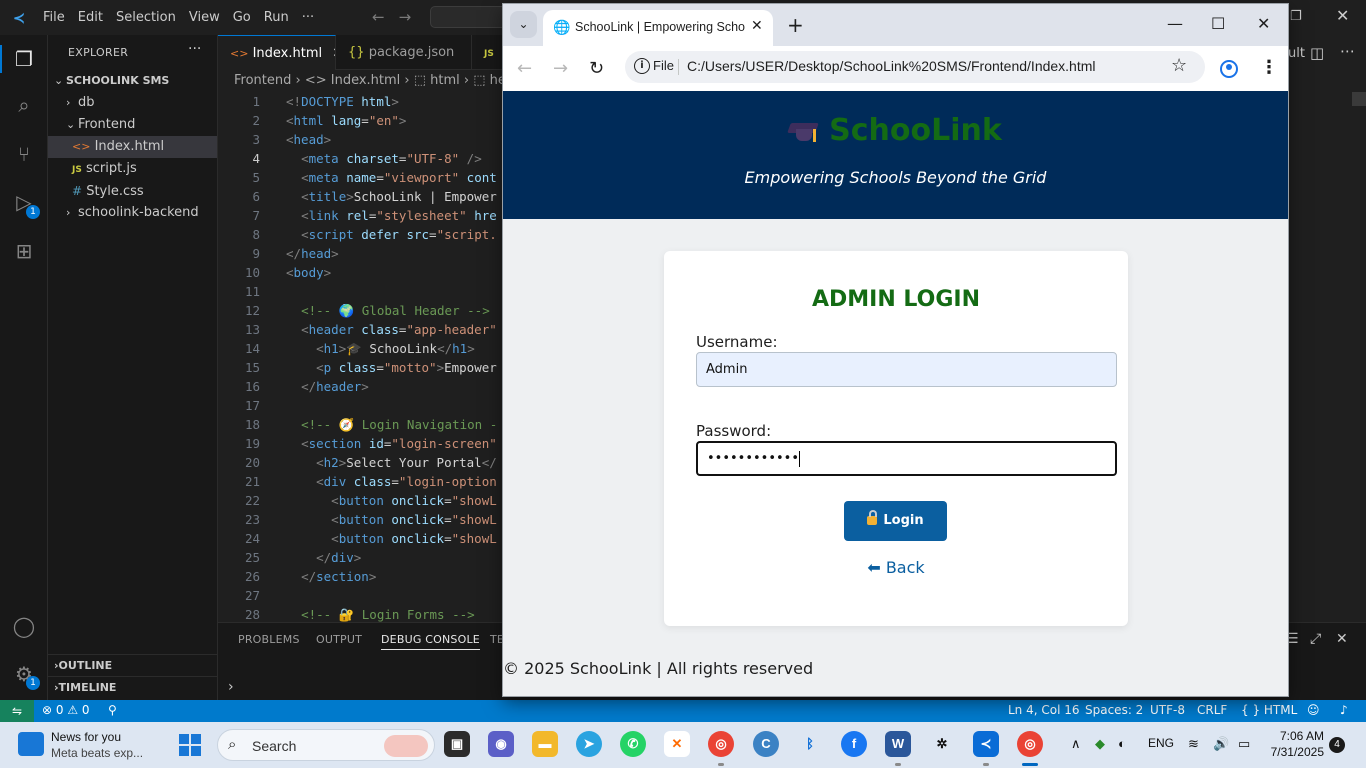  I want to click on language-status: { } HTML, so click(1269, 710).